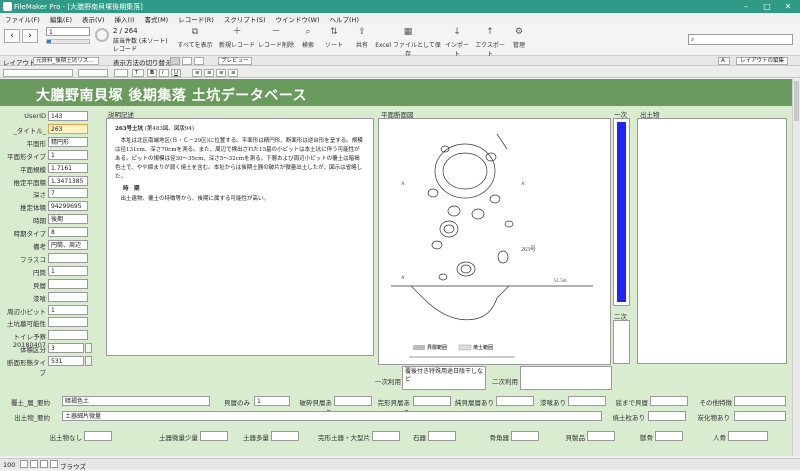  What do you see at coordinates (22, 18) in the screenshot?
I see `menu-file: ファイル(F)` at bounding box center [22, 18].